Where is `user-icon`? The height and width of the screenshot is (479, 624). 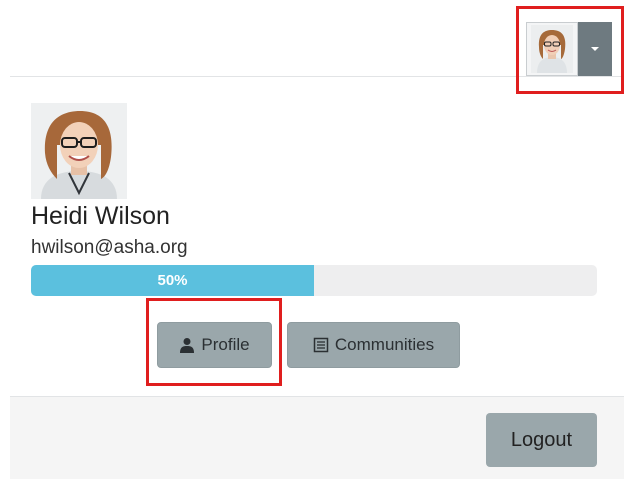
user-icon is located at coordinates (187, 345).